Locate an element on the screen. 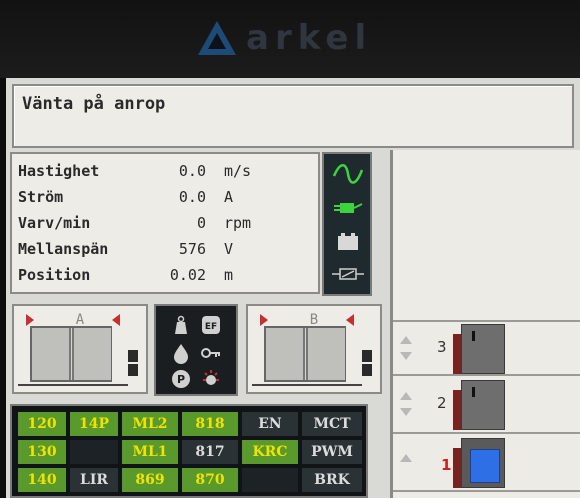  reading-current: Ström 0.0 A is located at coordinates (168, 199).